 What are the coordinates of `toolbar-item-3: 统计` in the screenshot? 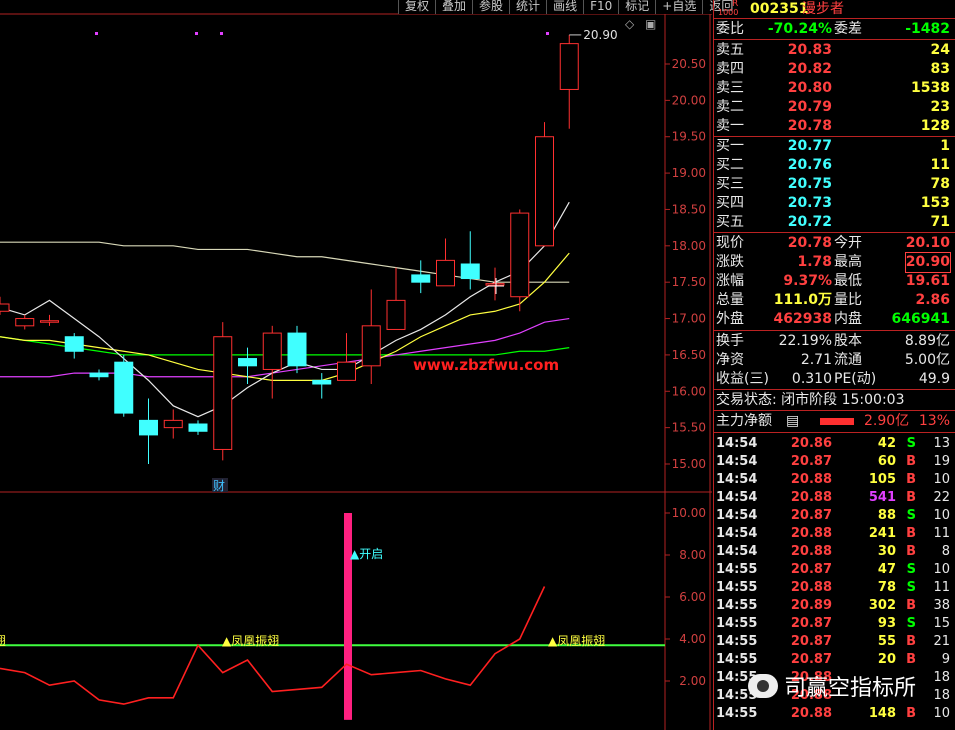 It's located at (528, 7).